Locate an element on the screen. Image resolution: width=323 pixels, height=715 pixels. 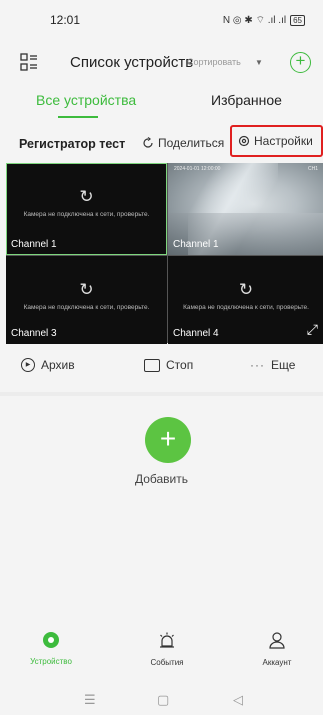
device-list-menu-icon is located at coordinates (29, 62).